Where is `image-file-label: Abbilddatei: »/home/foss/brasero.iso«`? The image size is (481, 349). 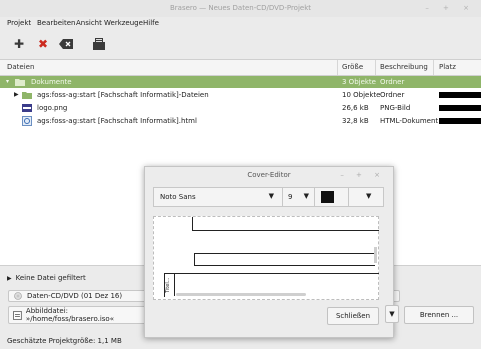
image-file-label: Abbilddatei: »/home/foss/brasero.iso« is located at coordinates (69, 315).